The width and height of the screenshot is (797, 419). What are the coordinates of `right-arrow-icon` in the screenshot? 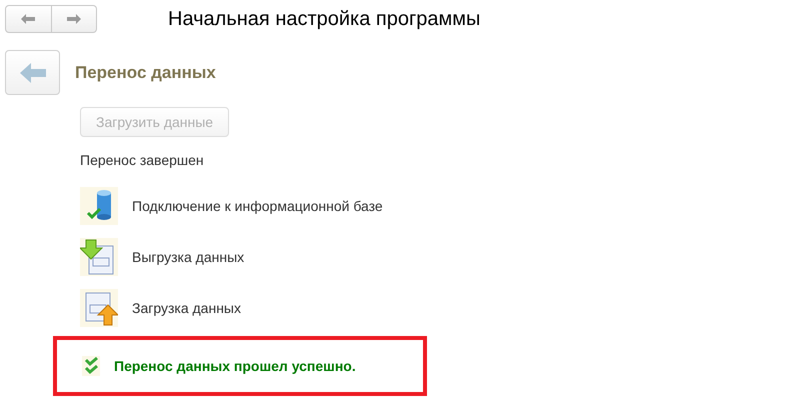 It's located at (73, 19).